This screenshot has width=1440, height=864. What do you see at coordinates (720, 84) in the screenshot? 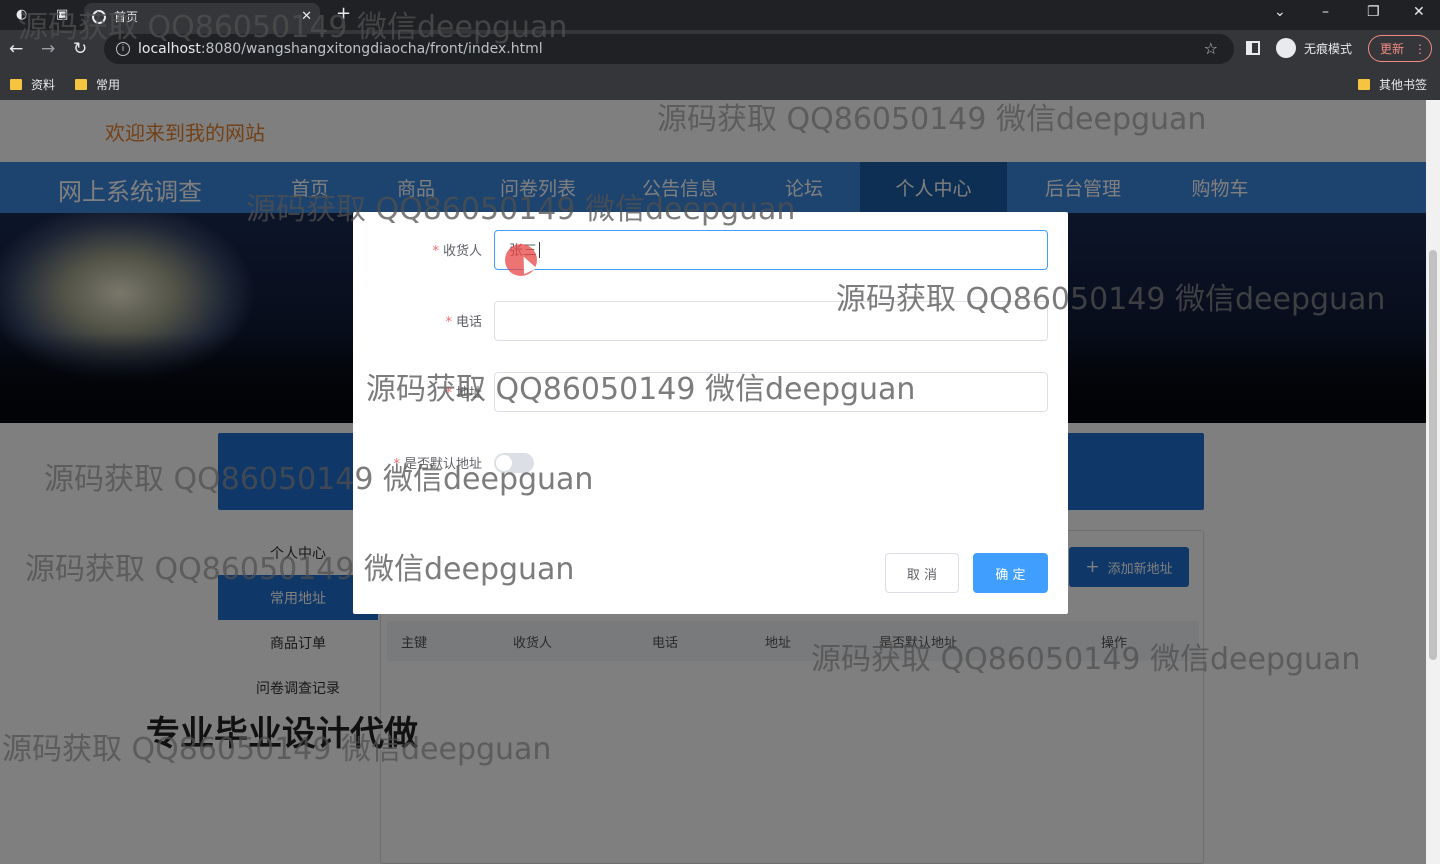
I see `bookmarks-bar: 资料 常用 其他书签` at bounding box center [720, 84].